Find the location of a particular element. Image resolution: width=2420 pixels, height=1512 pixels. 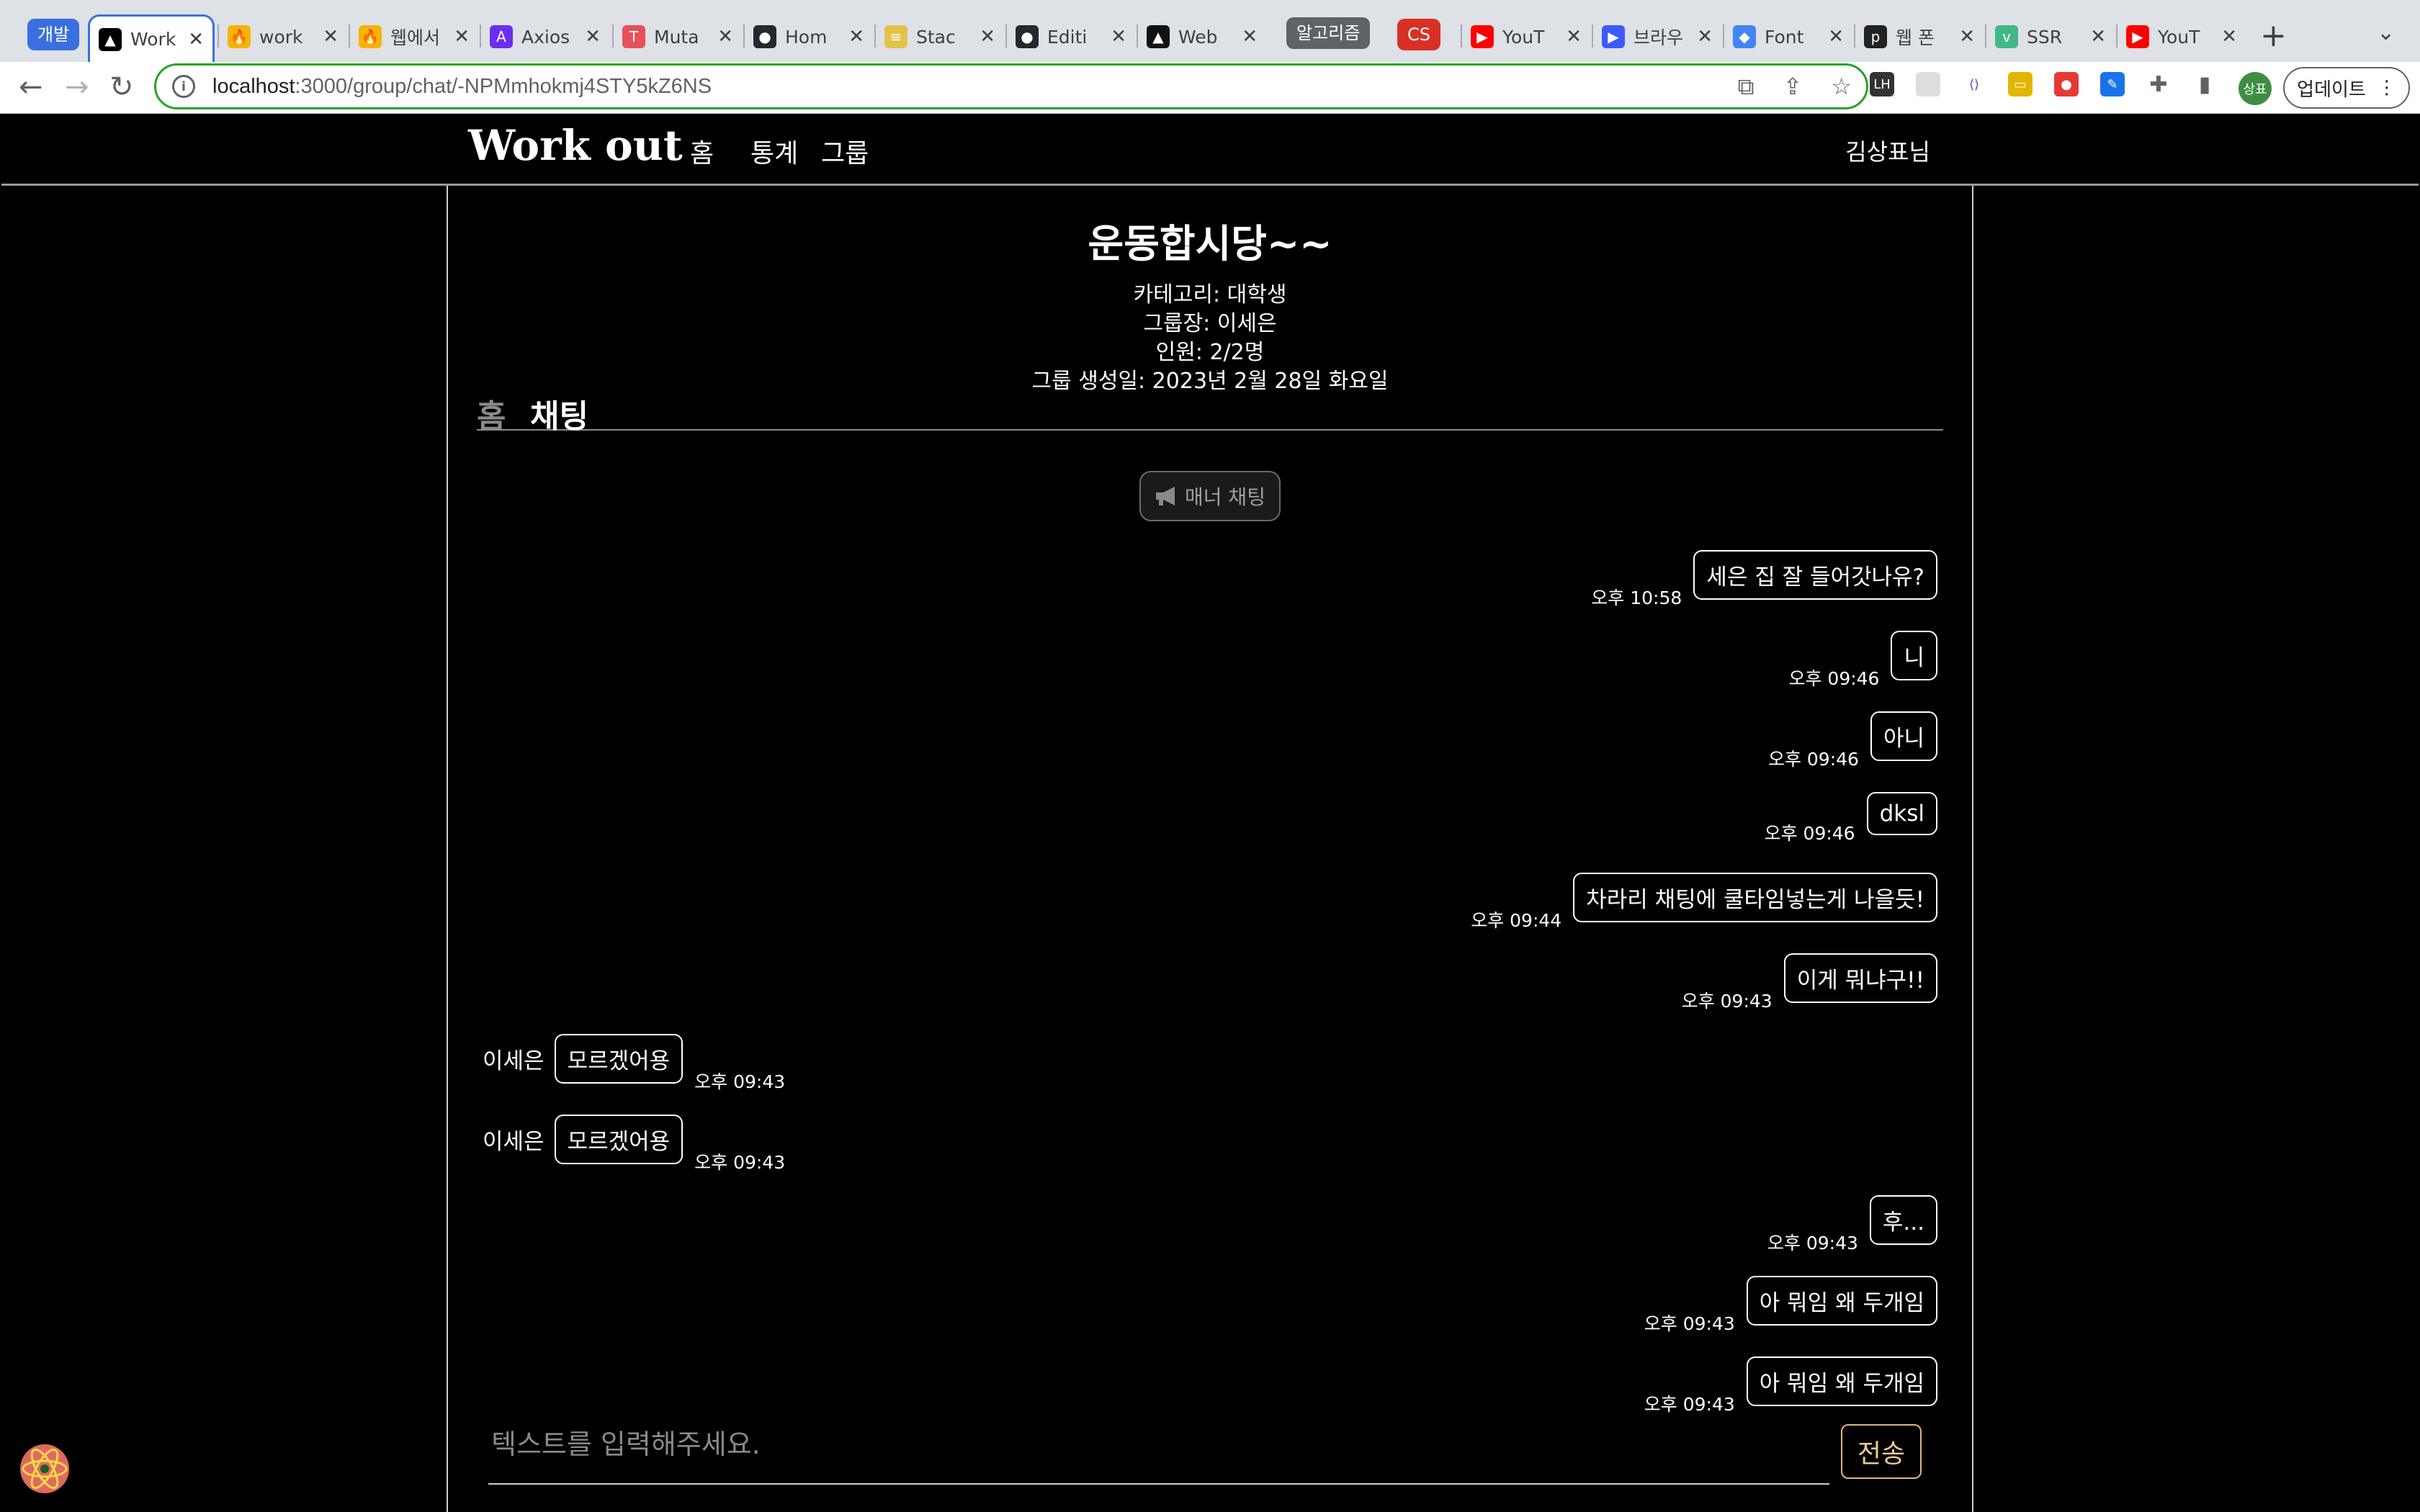

send-button: 전송 is located at coordinates (1881, 1451).